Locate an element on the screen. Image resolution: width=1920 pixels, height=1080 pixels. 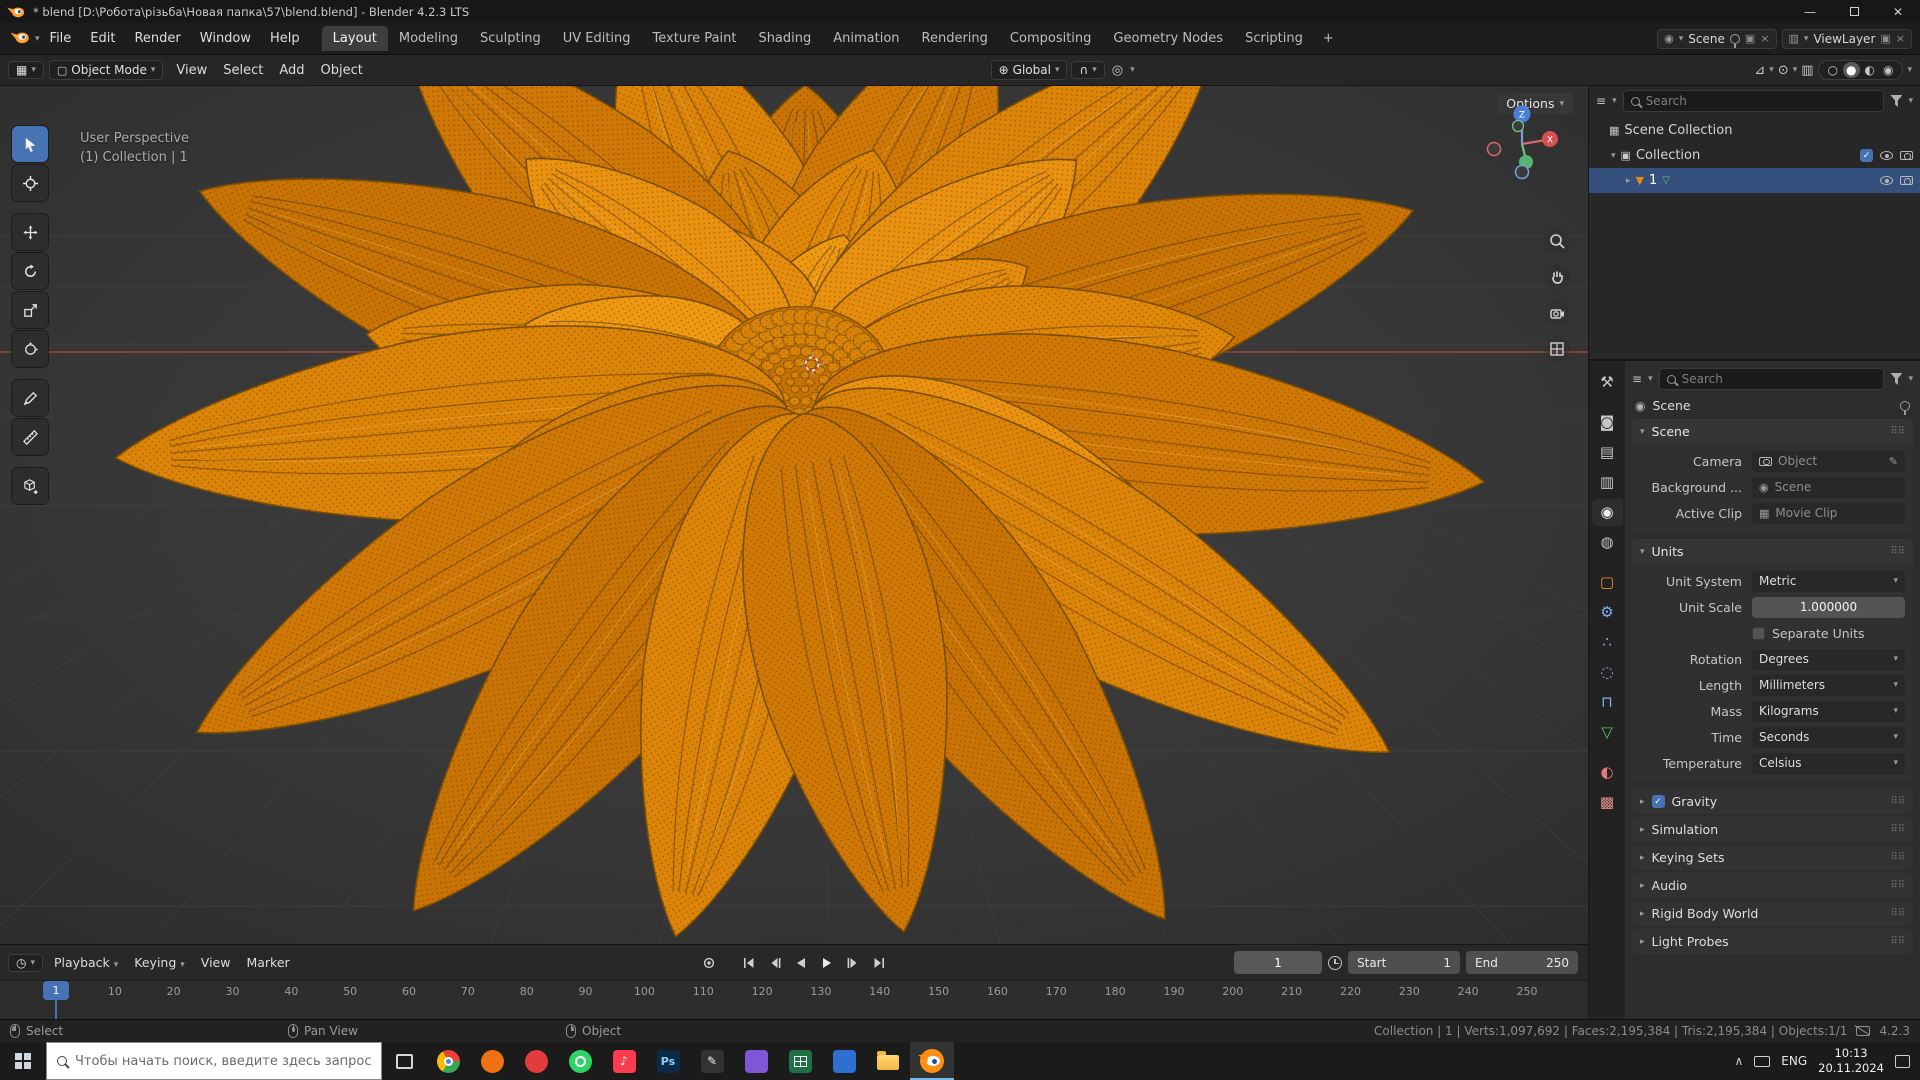
outliner-row-scene-collection: ▦ Scene Collection is located at coordinates (1754, 130).